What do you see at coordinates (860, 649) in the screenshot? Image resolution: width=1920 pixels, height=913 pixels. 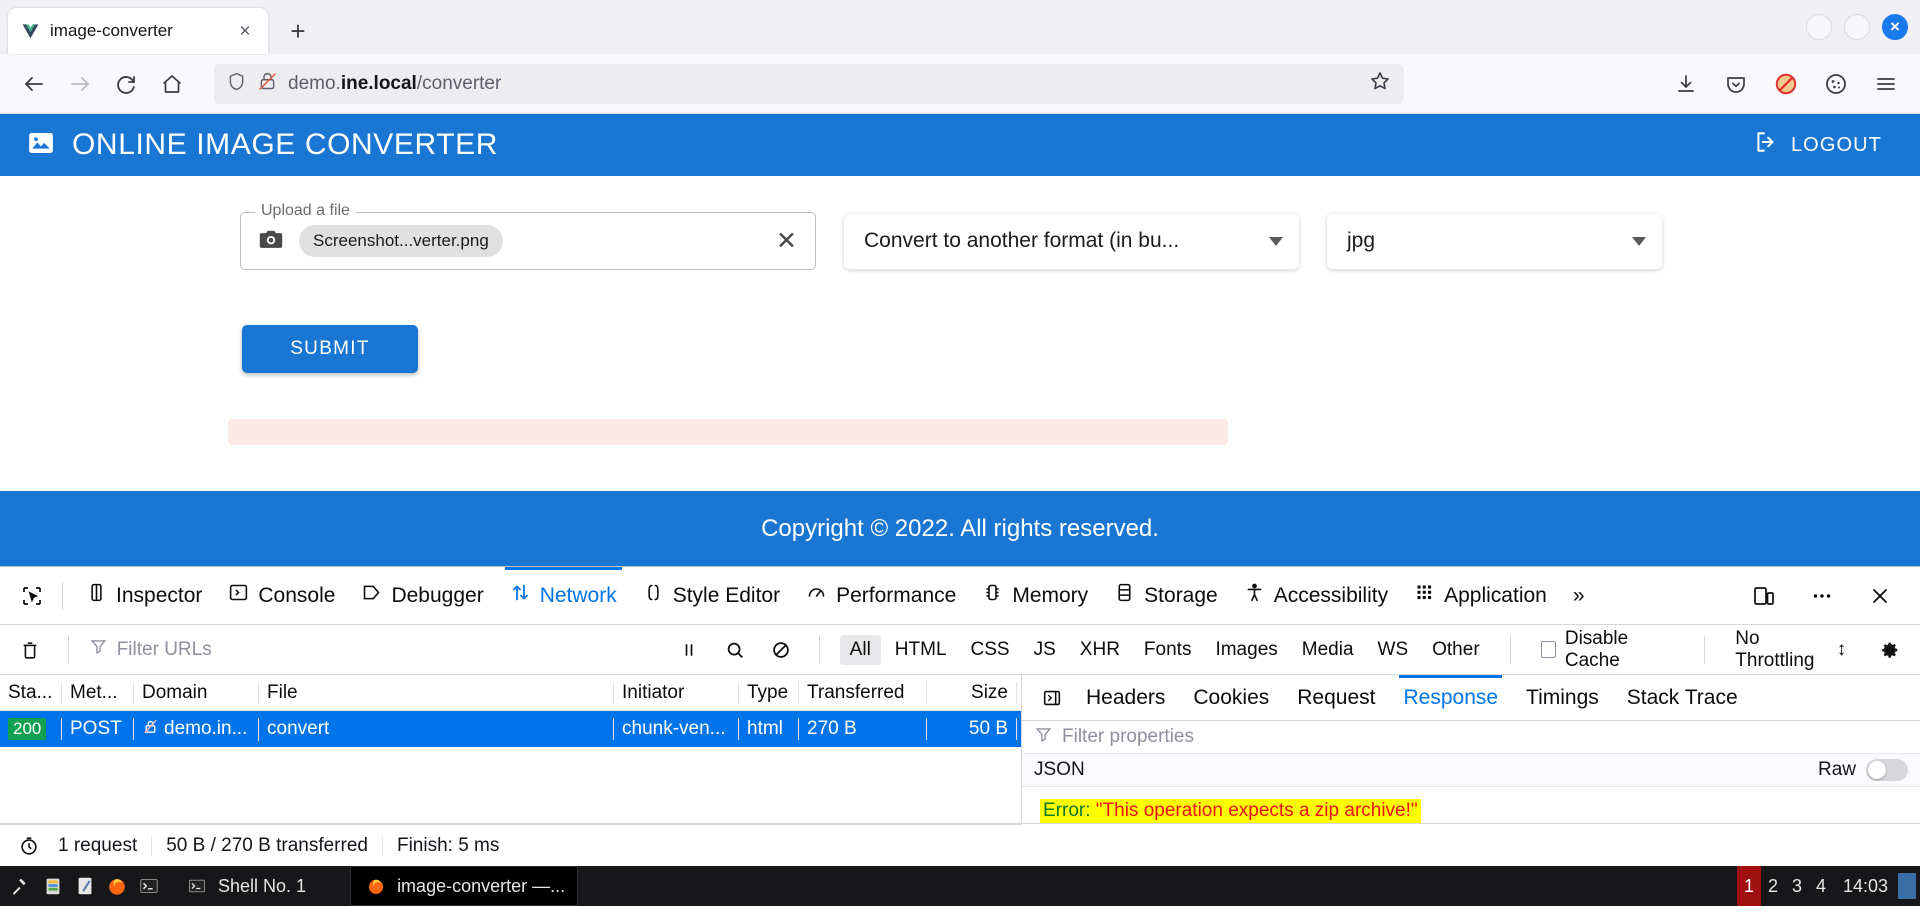 I see `type-filter-all: All` at bounding box center [860, 649].